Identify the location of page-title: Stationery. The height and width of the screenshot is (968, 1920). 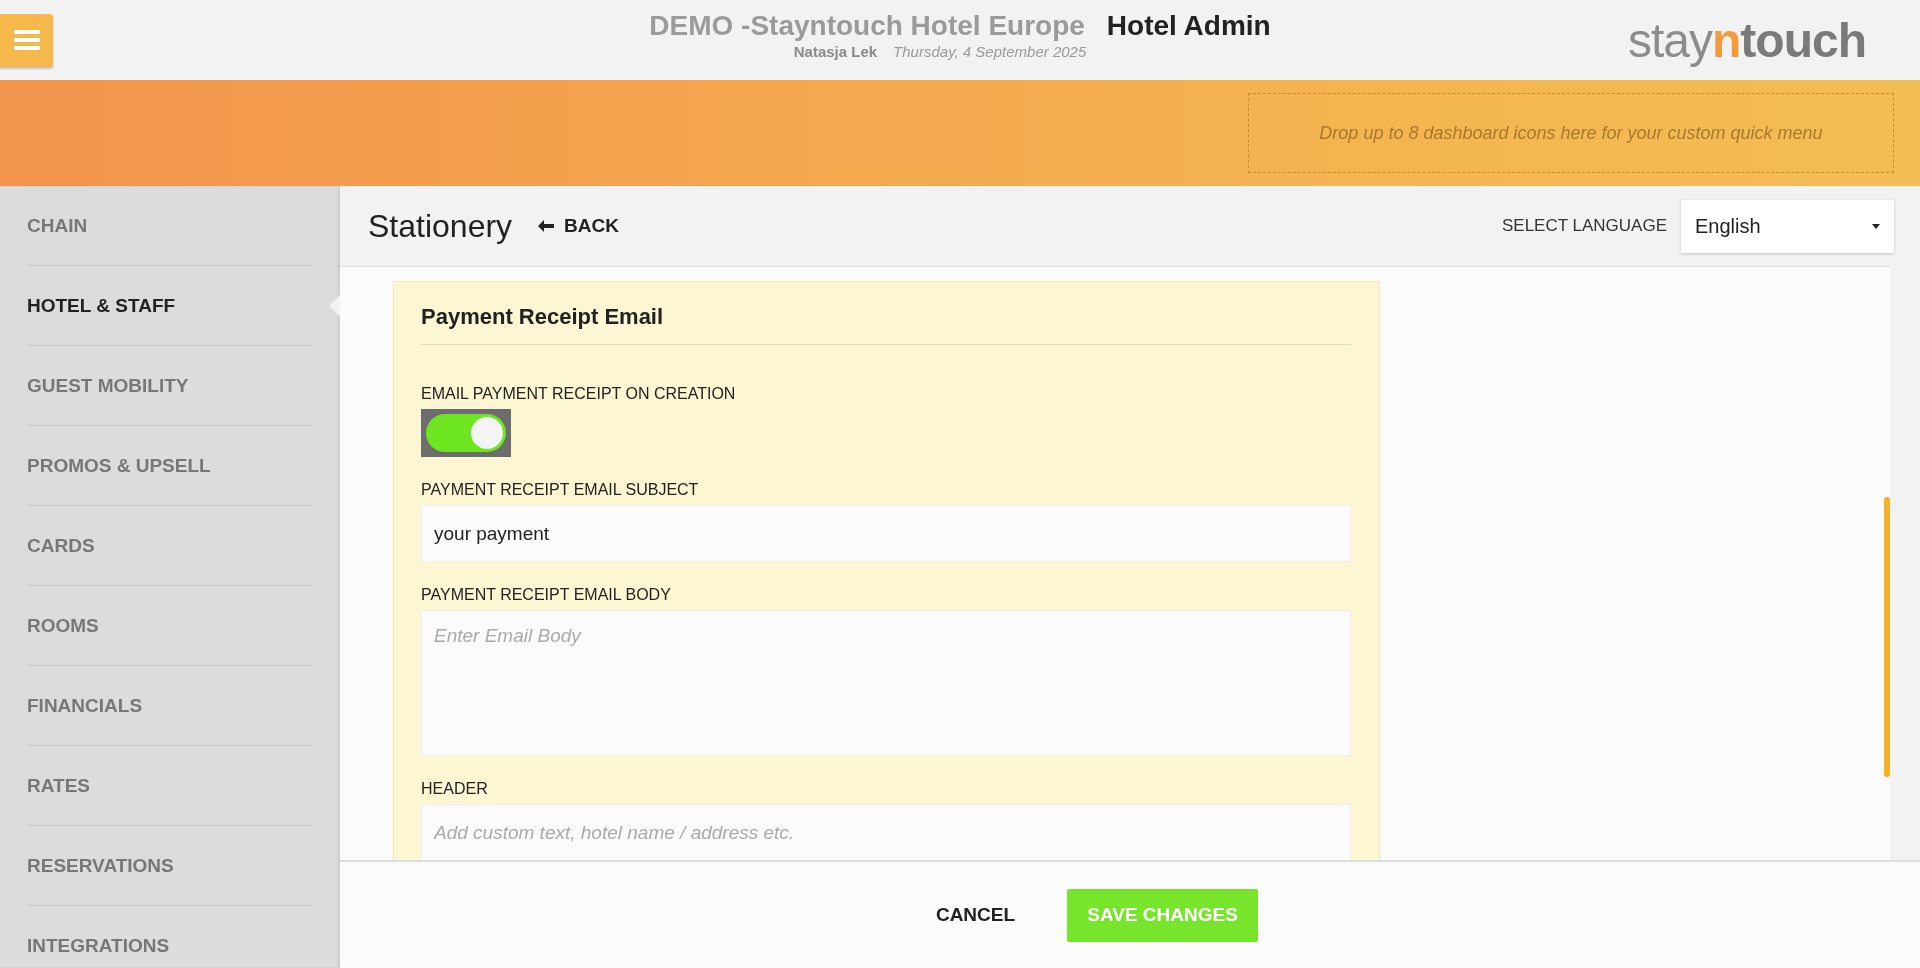
(440, 226).